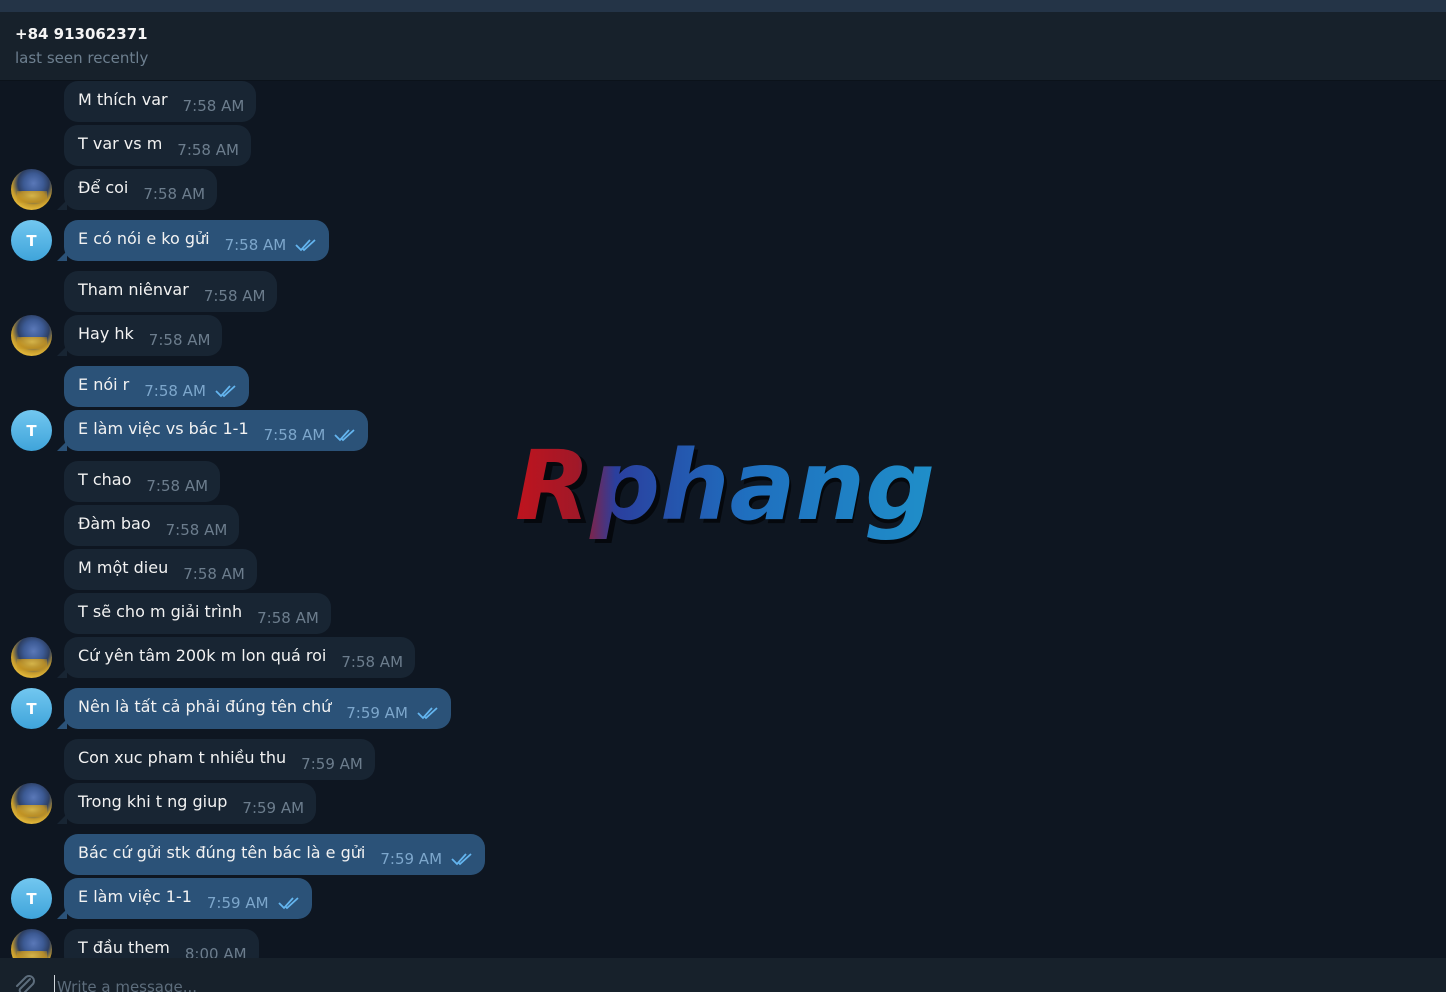 The width and height of the screenshot is (1446, 992). I want to click on message-bubble: M một dieu 7:58 AM, so click(160, 569).